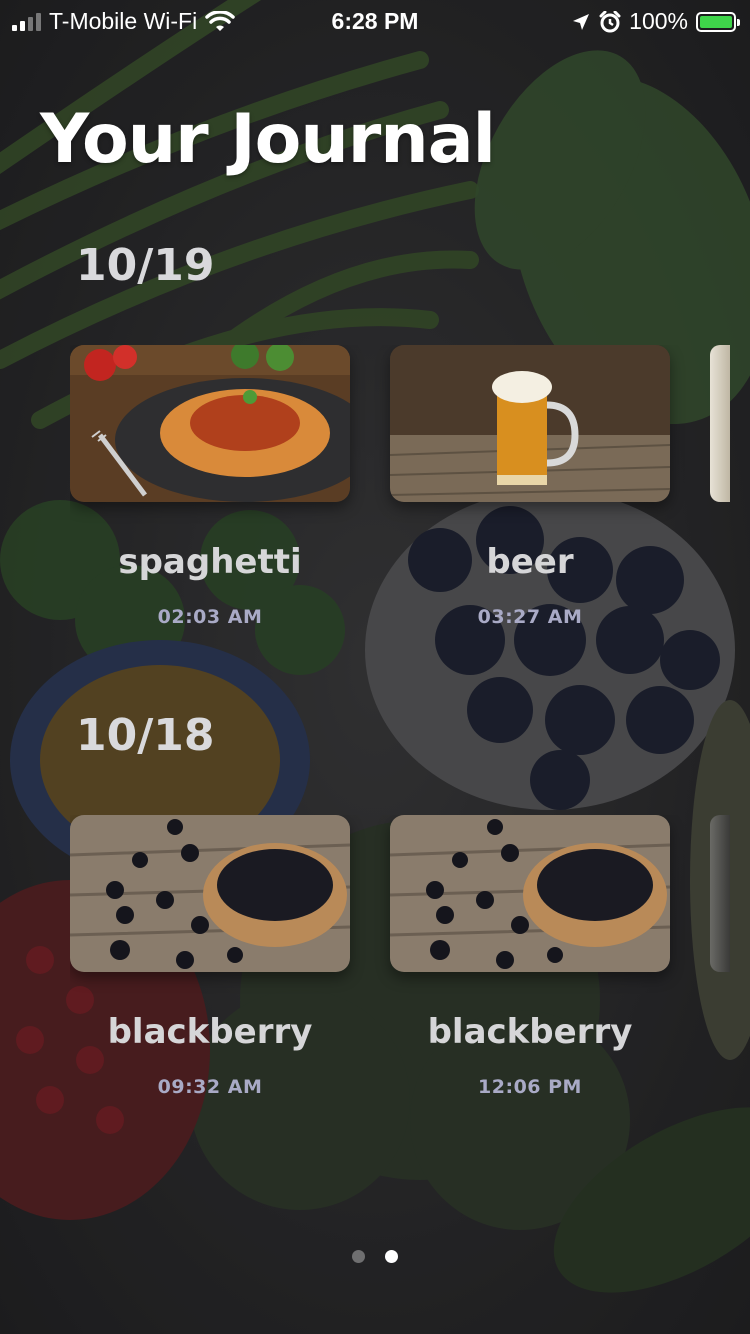 The image size is (750, 1334). What do you see at coordinates (145, 735) in the screenshot?
I see `section-date: 10/18` at bounding box center [145, 735].